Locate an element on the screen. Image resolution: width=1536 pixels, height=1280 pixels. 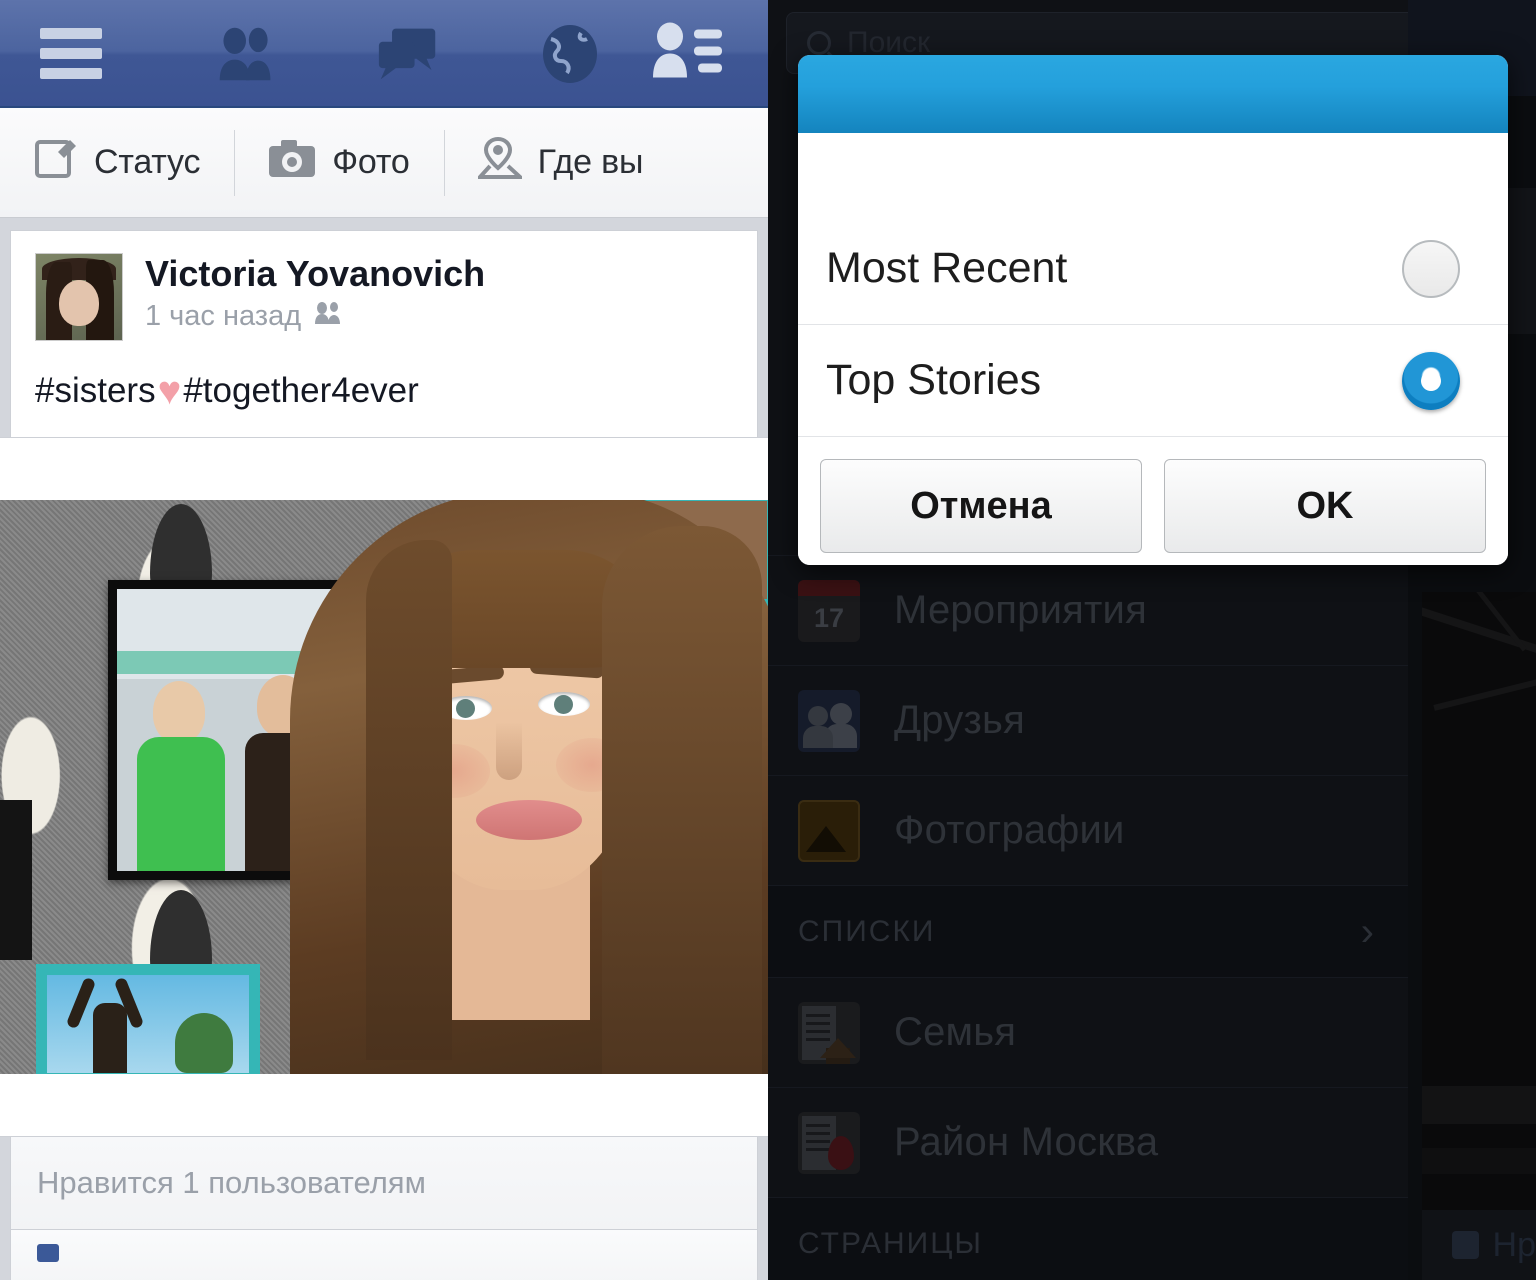
sidebar-item-photos: Фотографии is located at coordinates (1088, 831).